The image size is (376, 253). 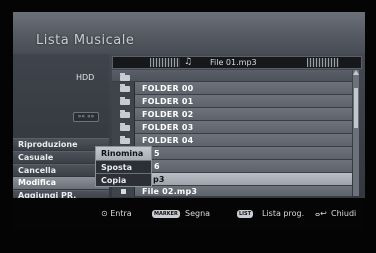 I want to click on progress-stripes-right, so click(x=323, y=62).